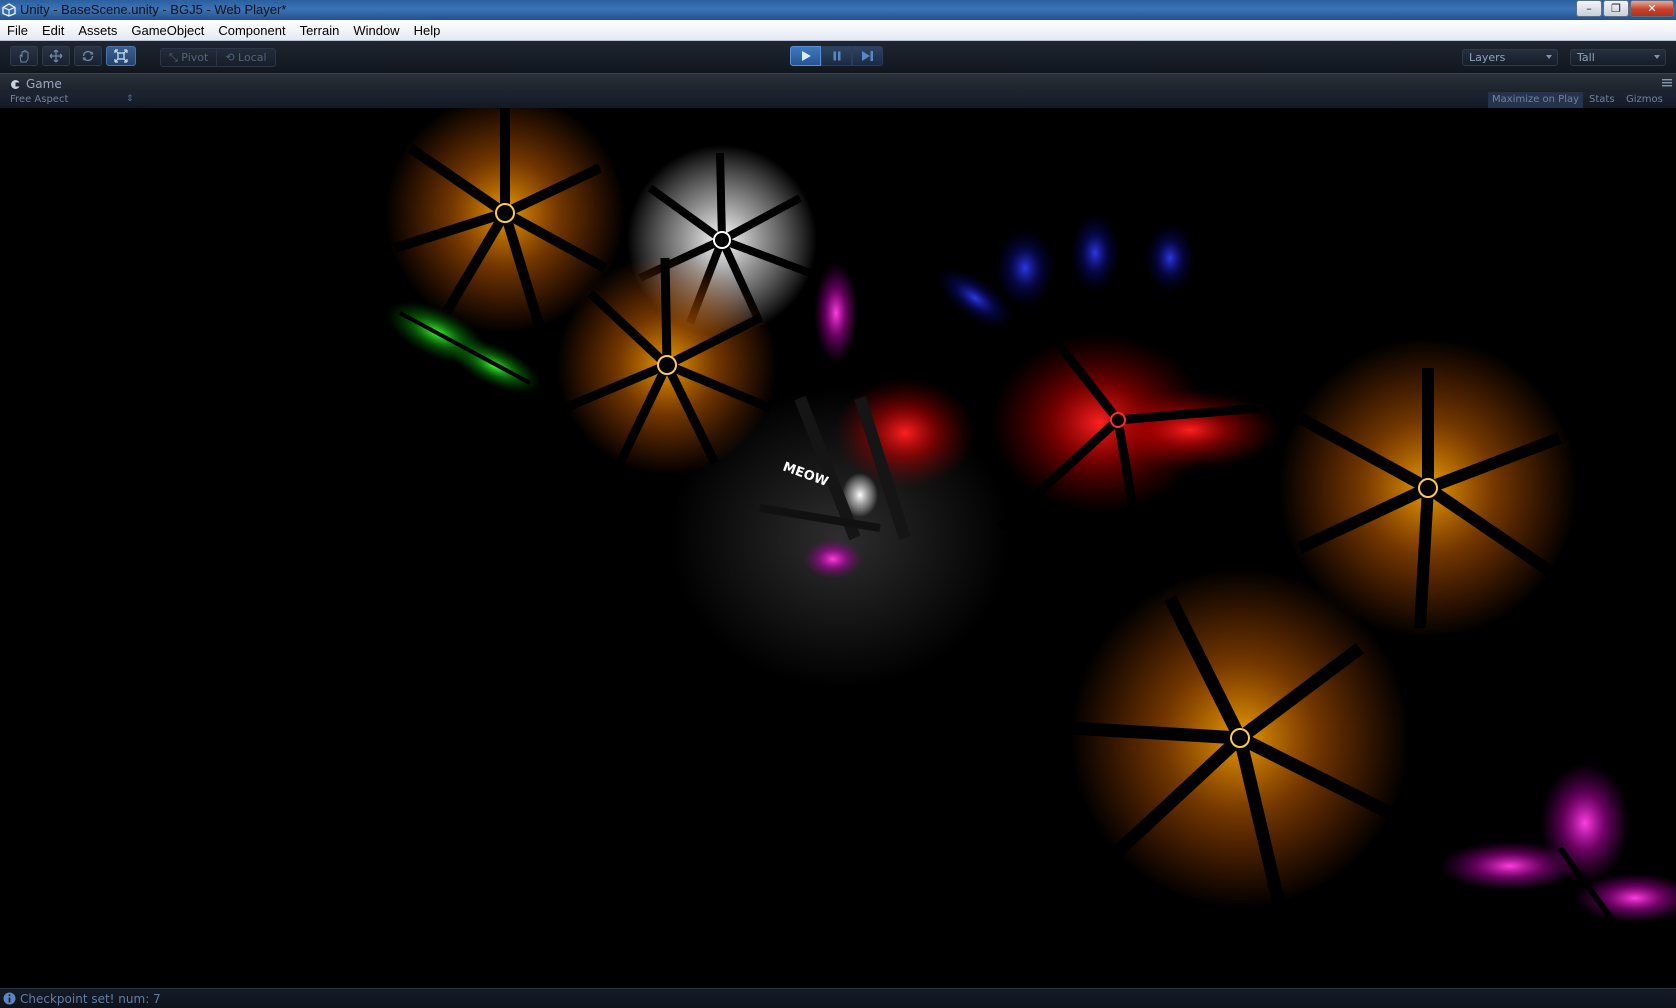  I want to click on menu-edit: Edit, so click(53, 30).